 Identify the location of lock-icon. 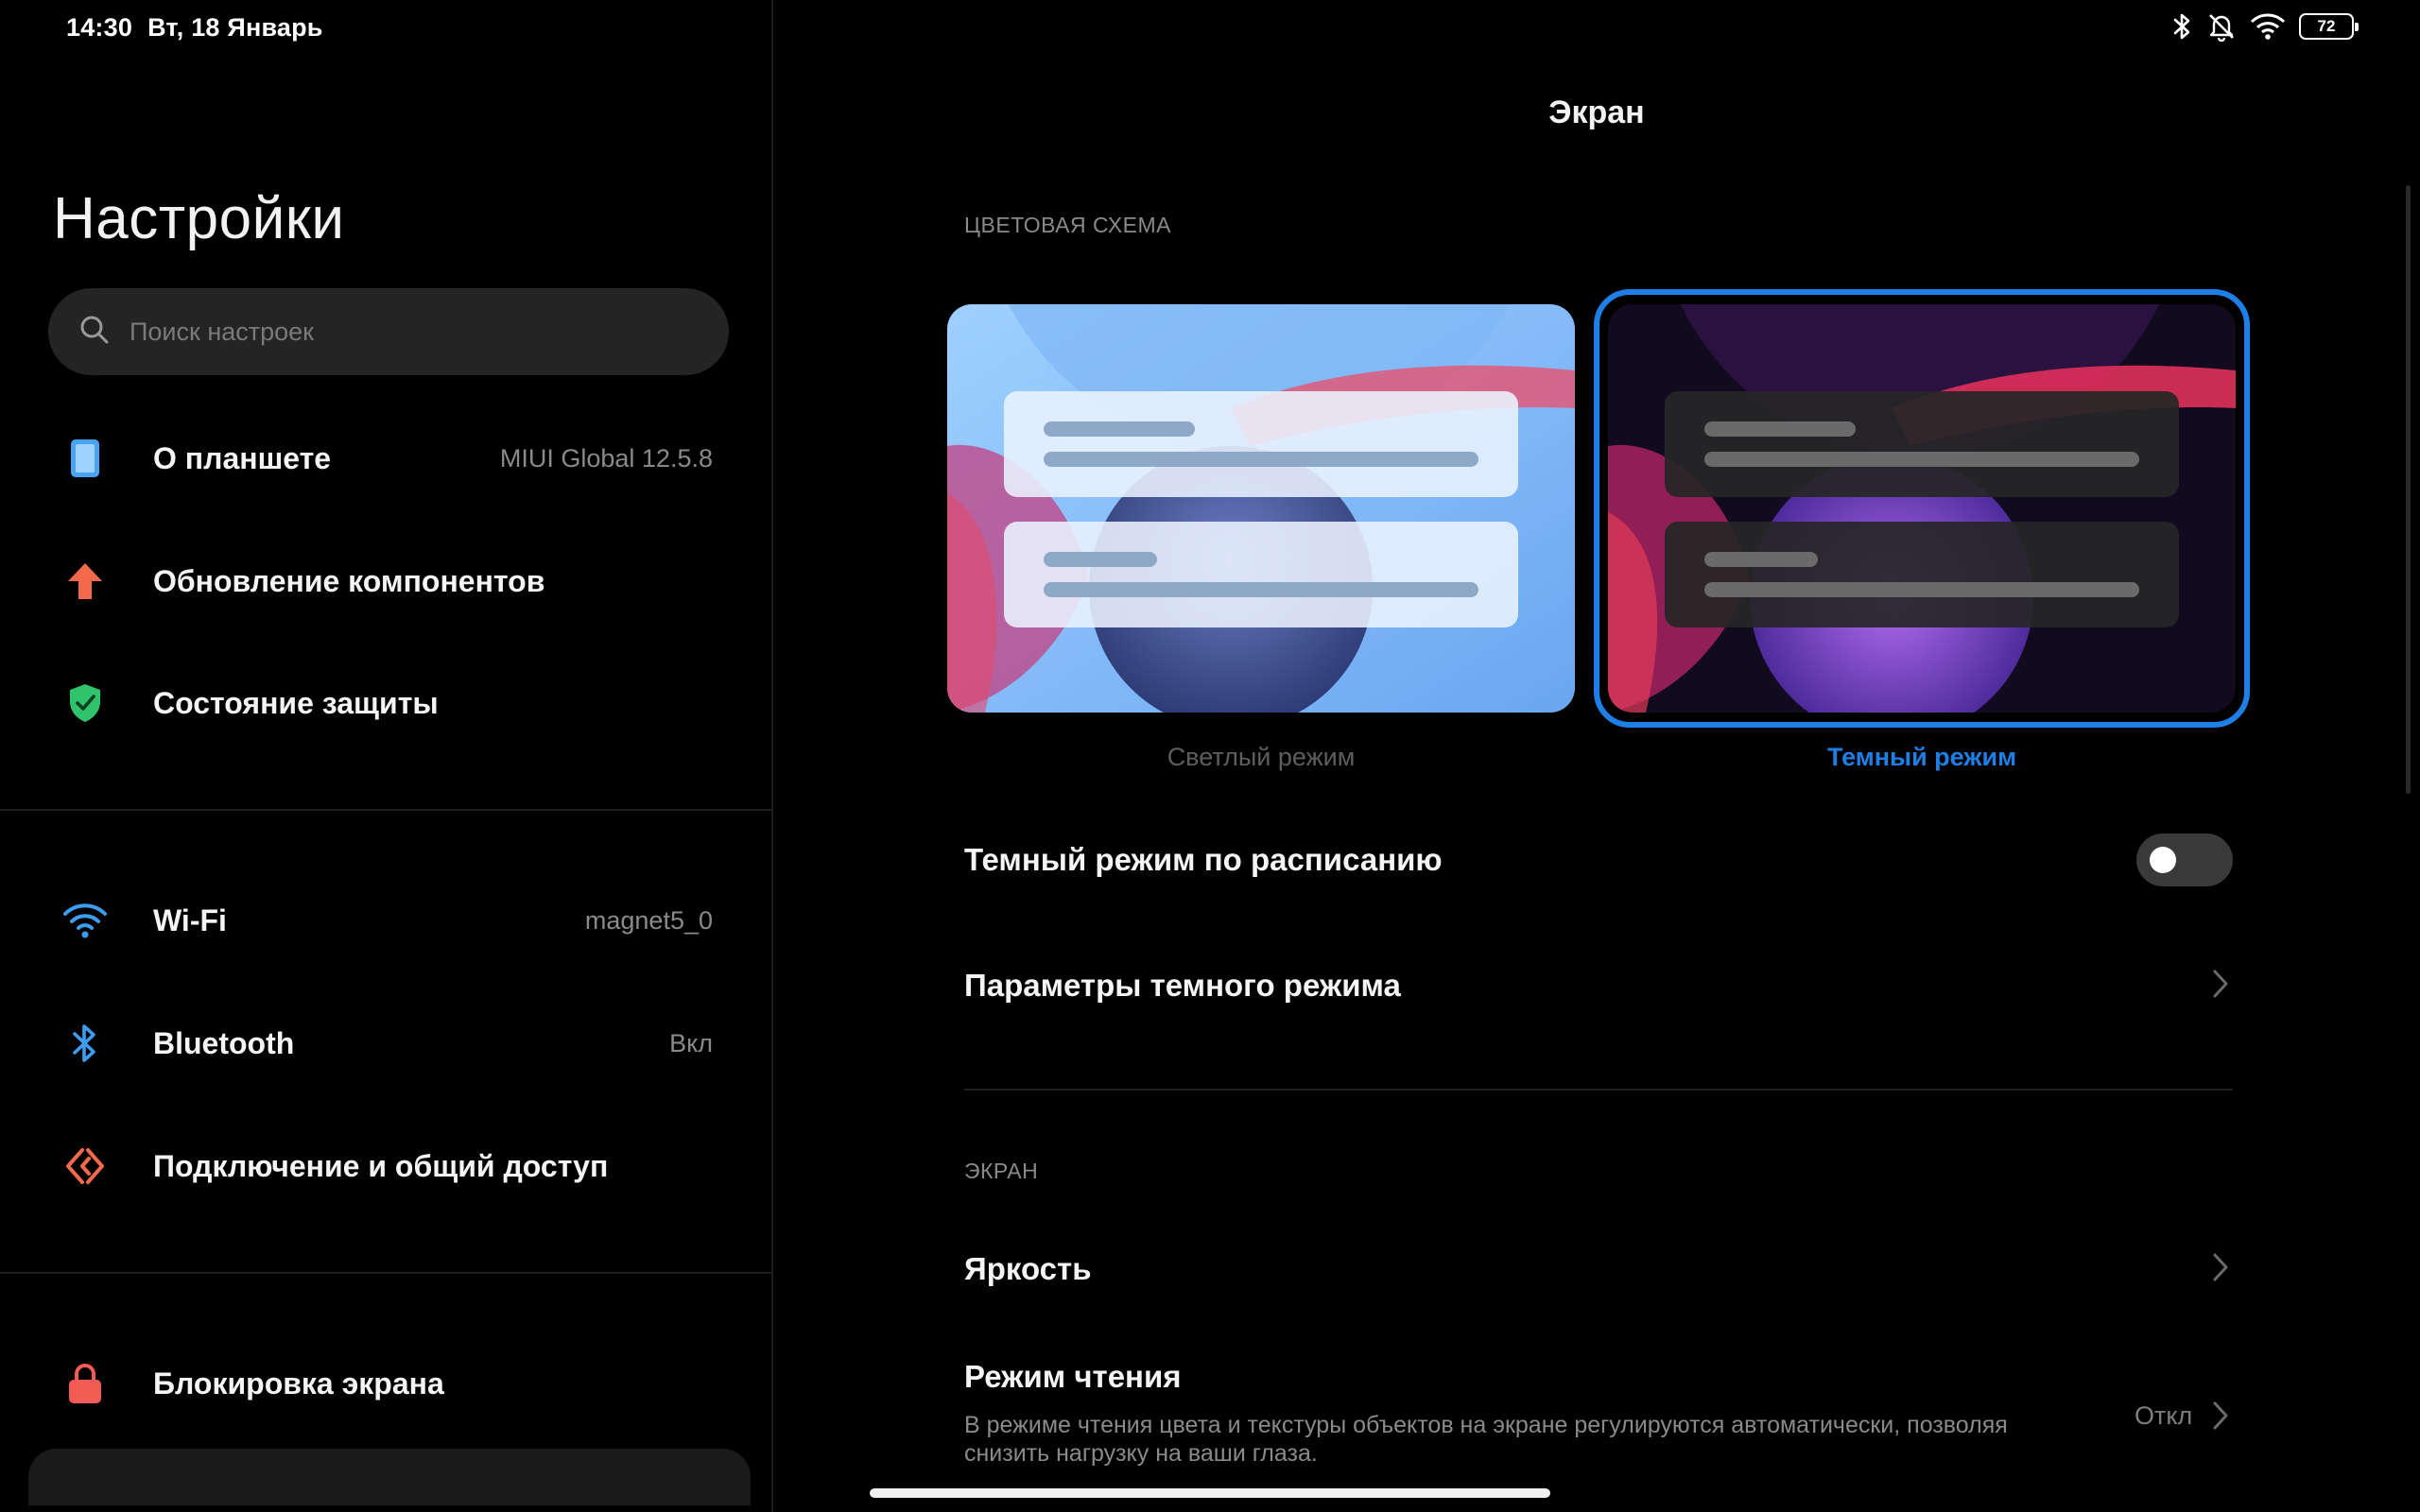
(85, 1383).